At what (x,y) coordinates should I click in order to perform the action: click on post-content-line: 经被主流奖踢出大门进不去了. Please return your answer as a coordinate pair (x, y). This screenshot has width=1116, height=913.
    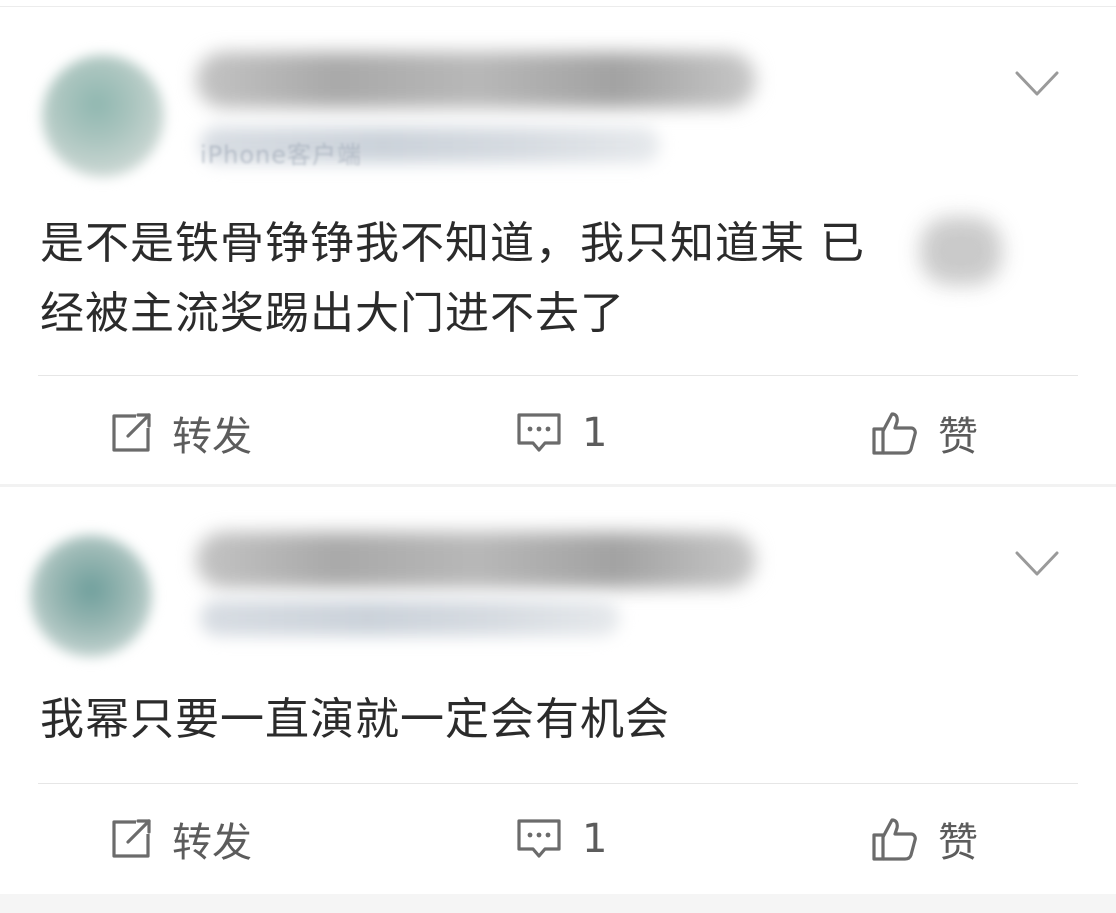
    Looking at the image, I should click on (332, 313).